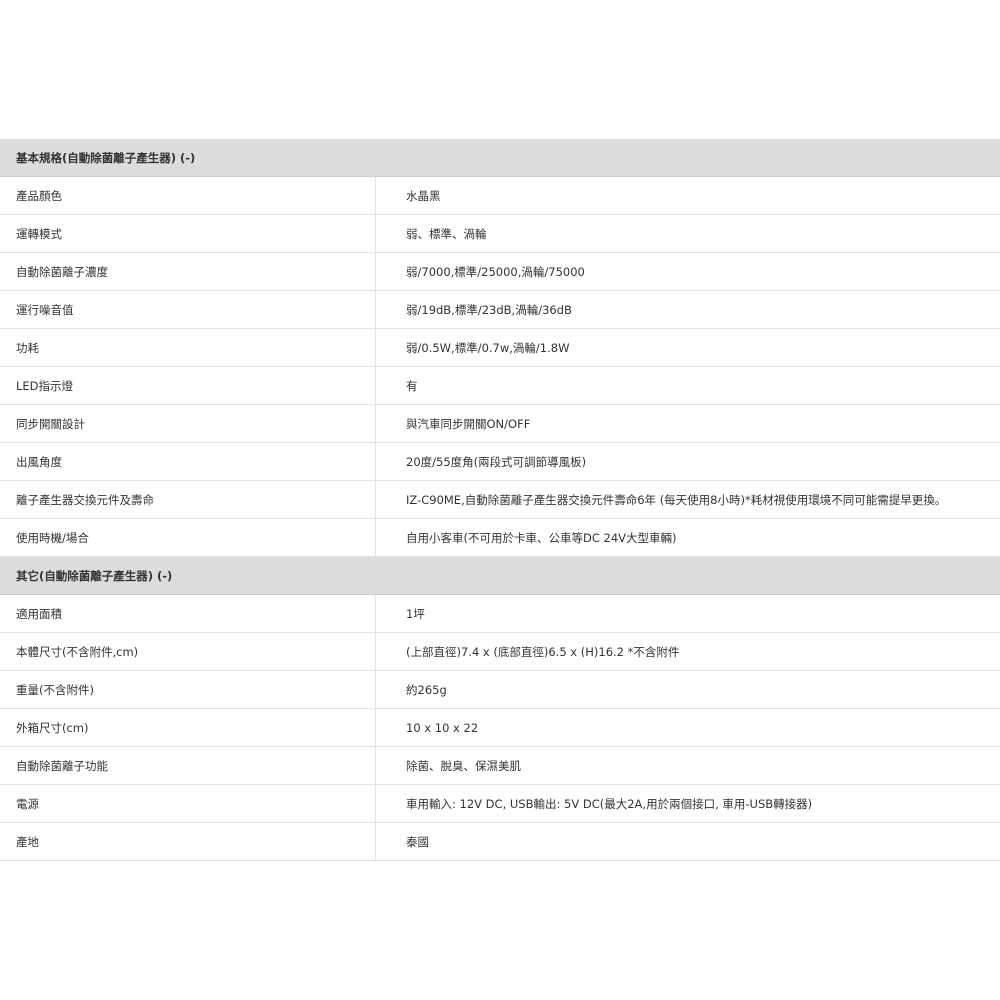 Image resolution: width=1000 pixels, height=1000 pixels. I want to click on table-row: 運行噪音值 弱/19dB,標準/23dB,渦輪/36dB, so click(500, 310).